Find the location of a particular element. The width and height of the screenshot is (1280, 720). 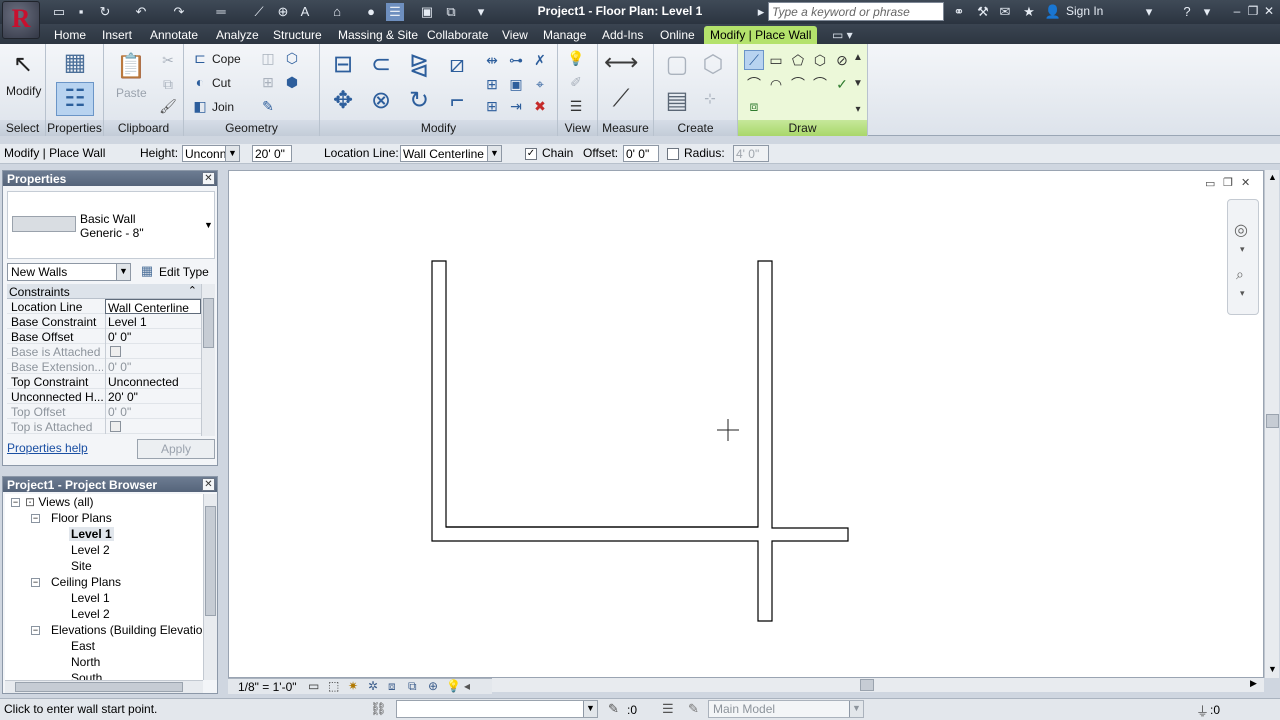

hide-elements-icon: ☰ is located at coordinates (576, 106).